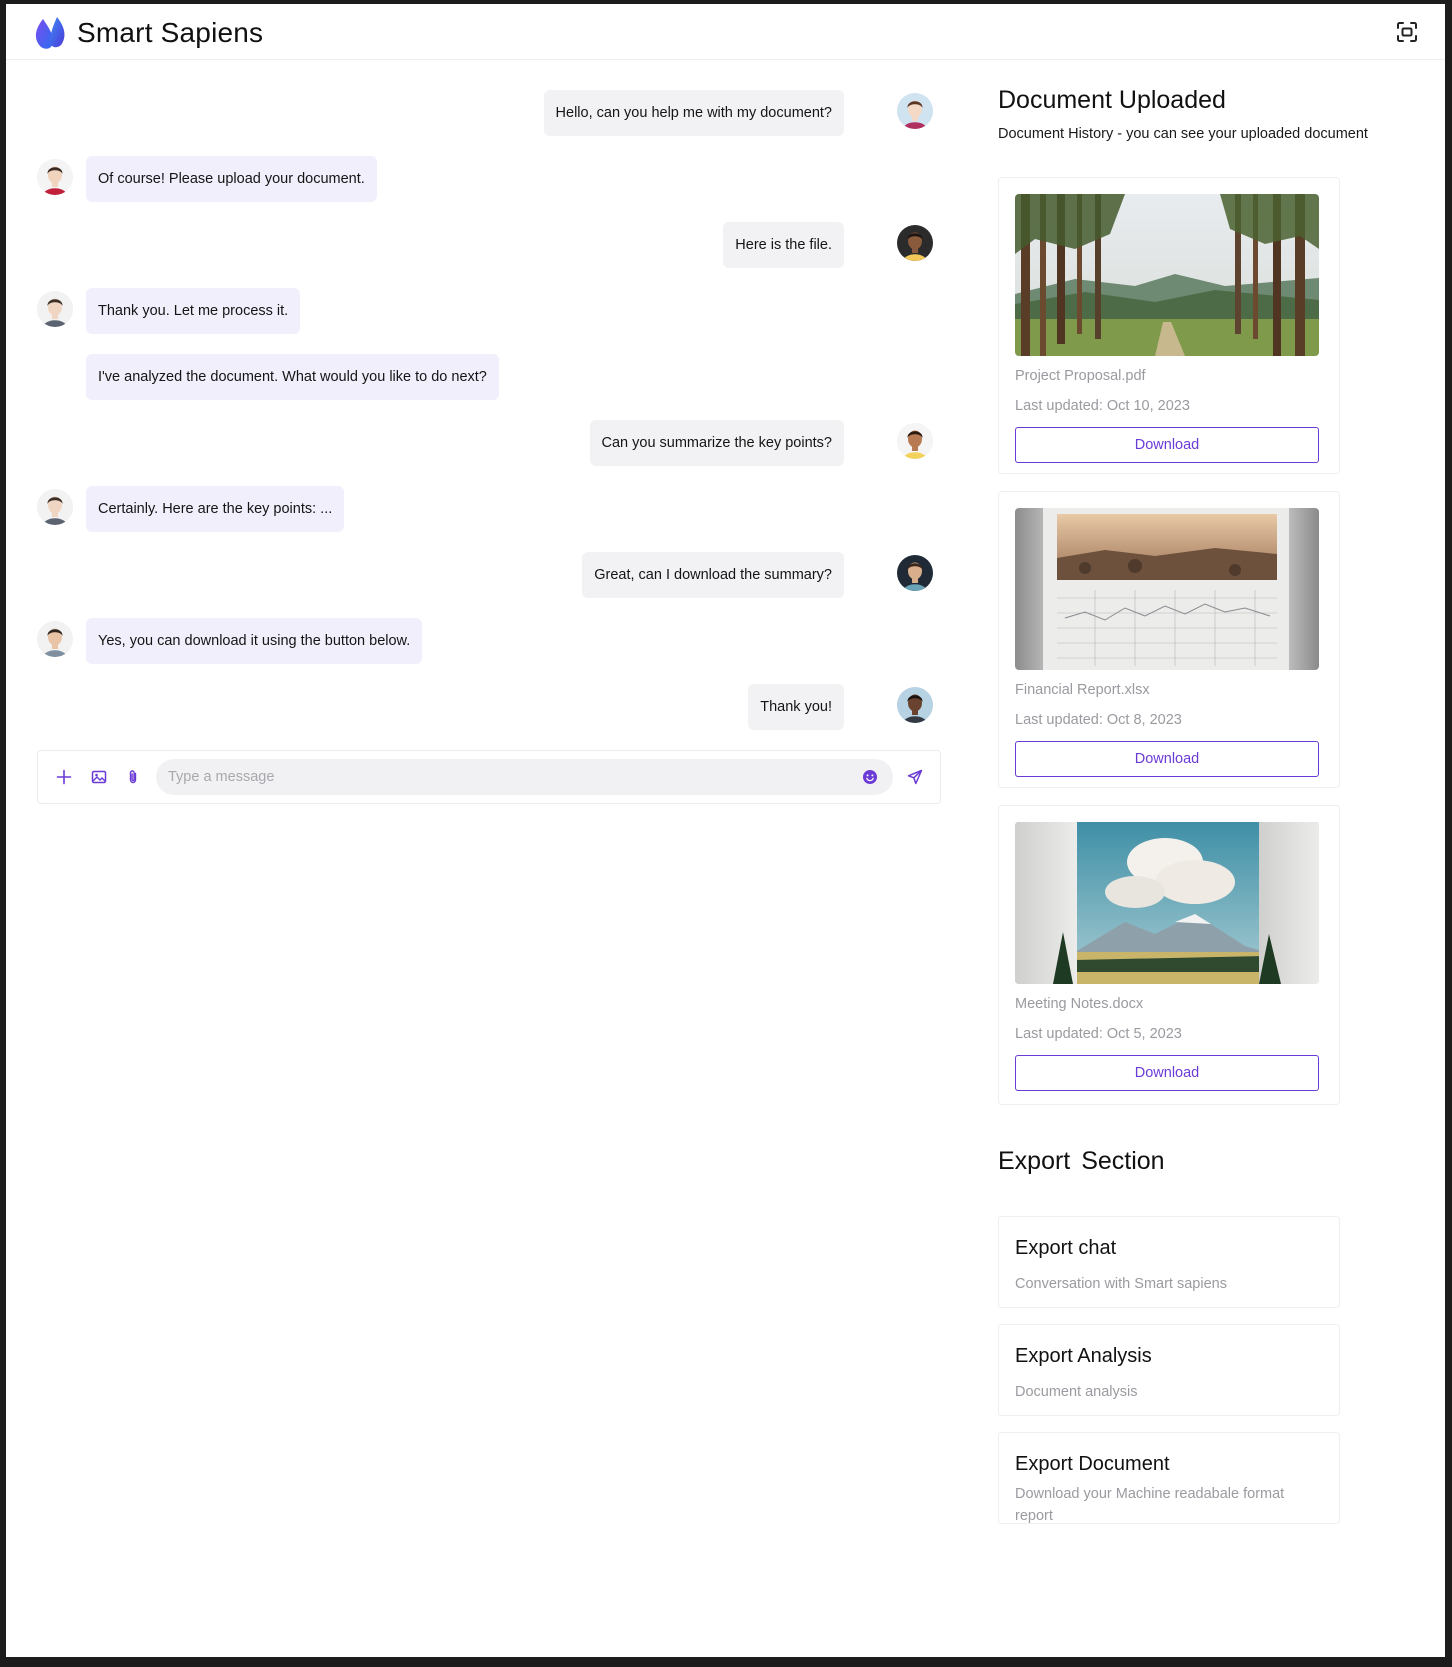 This screenshot has height=1667, width=1452. What do you see at coordinates (524, 777) in the screenshot?
I see `message-input` at bounding box center [524, 777].